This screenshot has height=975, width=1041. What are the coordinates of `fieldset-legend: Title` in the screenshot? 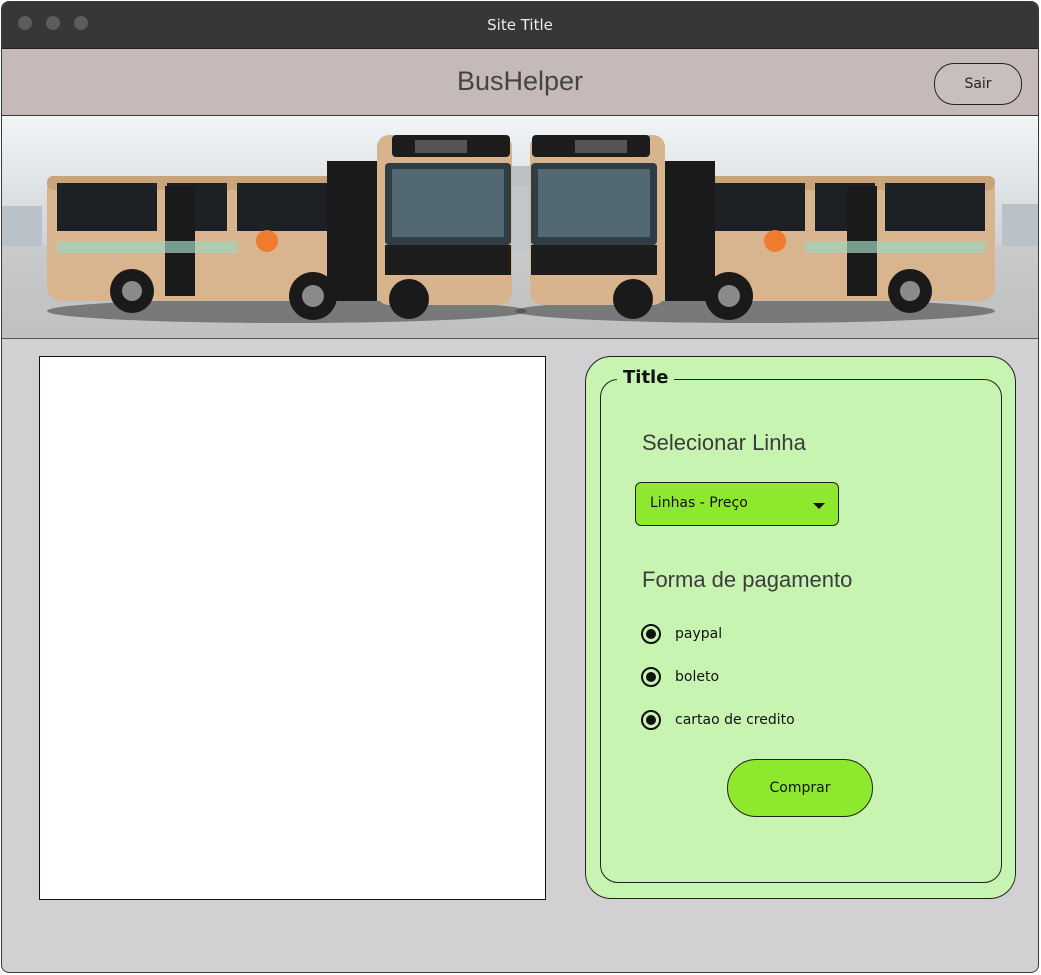 It's located at (646, 377).